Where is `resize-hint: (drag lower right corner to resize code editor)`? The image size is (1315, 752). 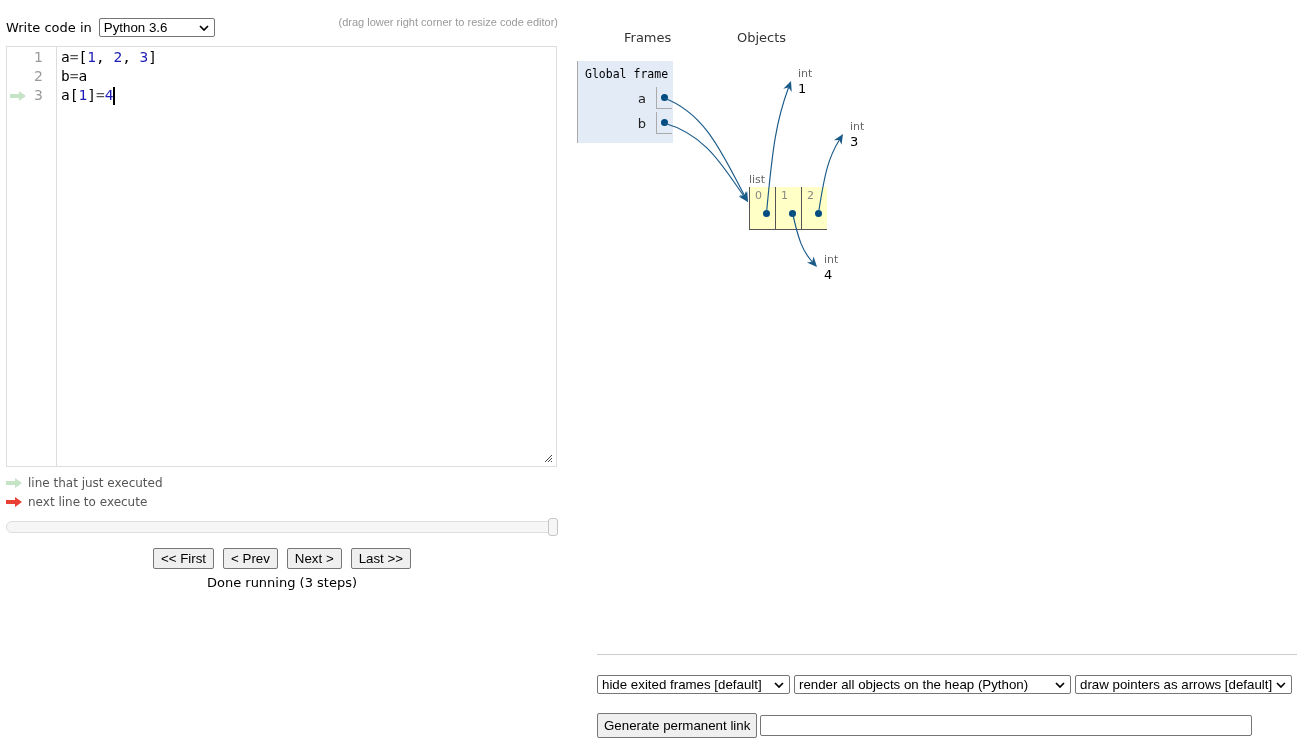
resize-hint: (drag lower right corner to resize code editor) is located at coordinates (448, 22).